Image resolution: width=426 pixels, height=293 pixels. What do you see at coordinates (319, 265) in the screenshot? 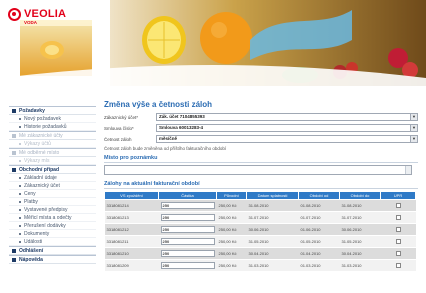
I see `period-from-cell: 01.03.2010` at bounding box center [319, 265].